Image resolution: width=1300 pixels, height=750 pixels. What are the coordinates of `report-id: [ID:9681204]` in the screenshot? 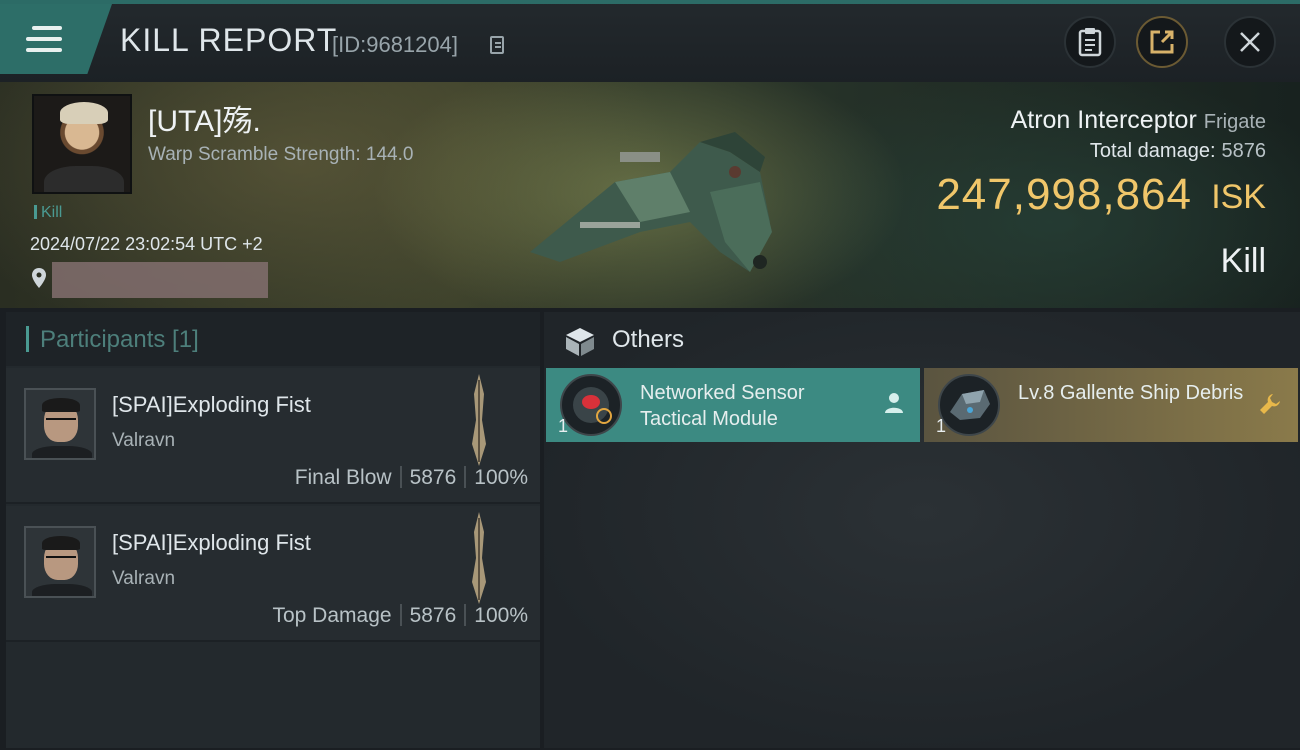 It's located at (395, 44).